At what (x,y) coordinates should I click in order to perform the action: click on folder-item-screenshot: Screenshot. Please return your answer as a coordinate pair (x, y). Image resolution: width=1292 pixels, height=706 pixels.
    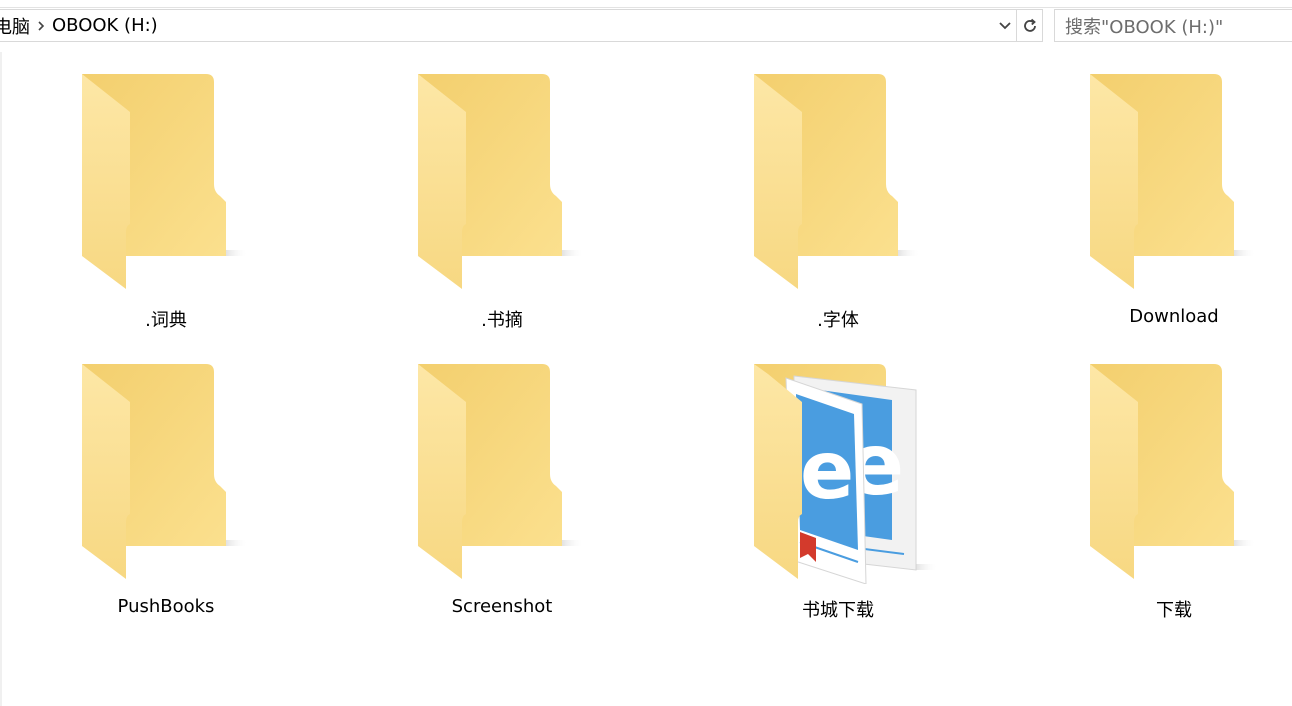
    Looking at the image, I should click on (502, 471).